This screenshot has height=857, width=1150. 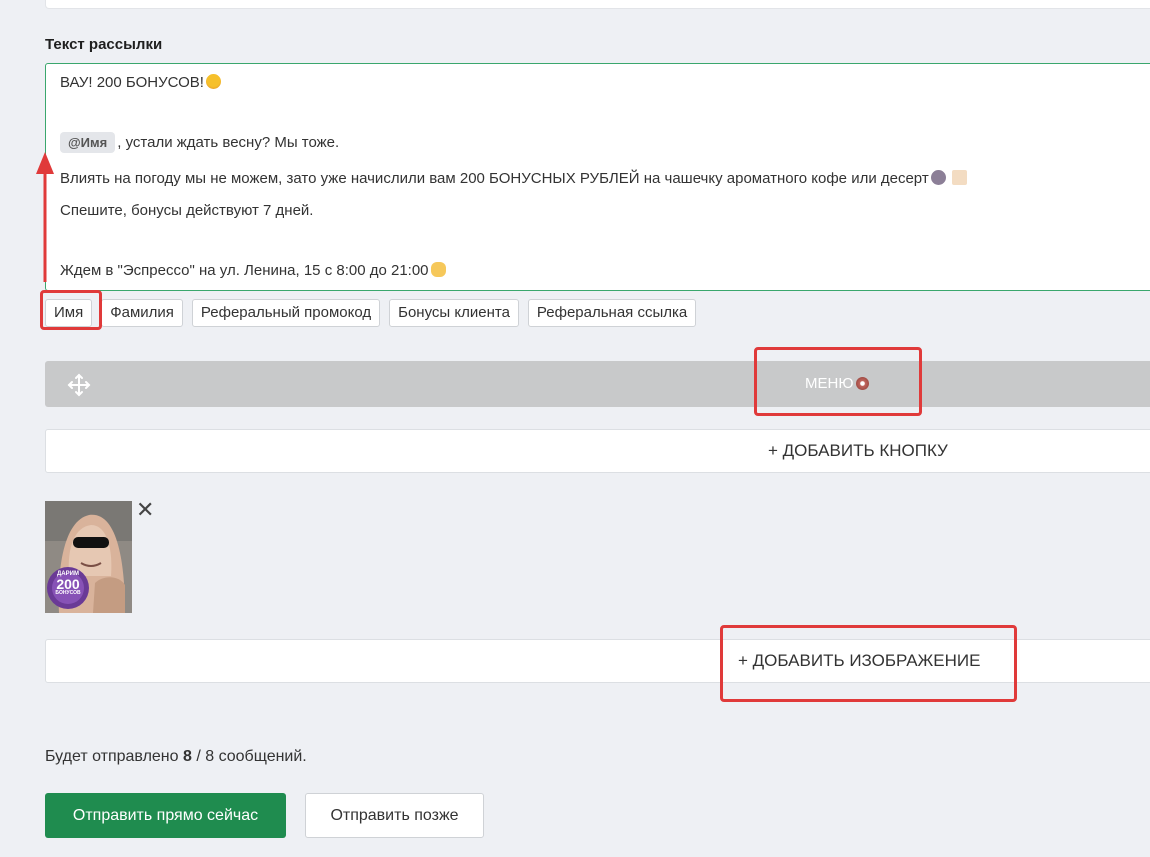 I want to click on image-badge-line2: 200, so click(x=68, y=584).